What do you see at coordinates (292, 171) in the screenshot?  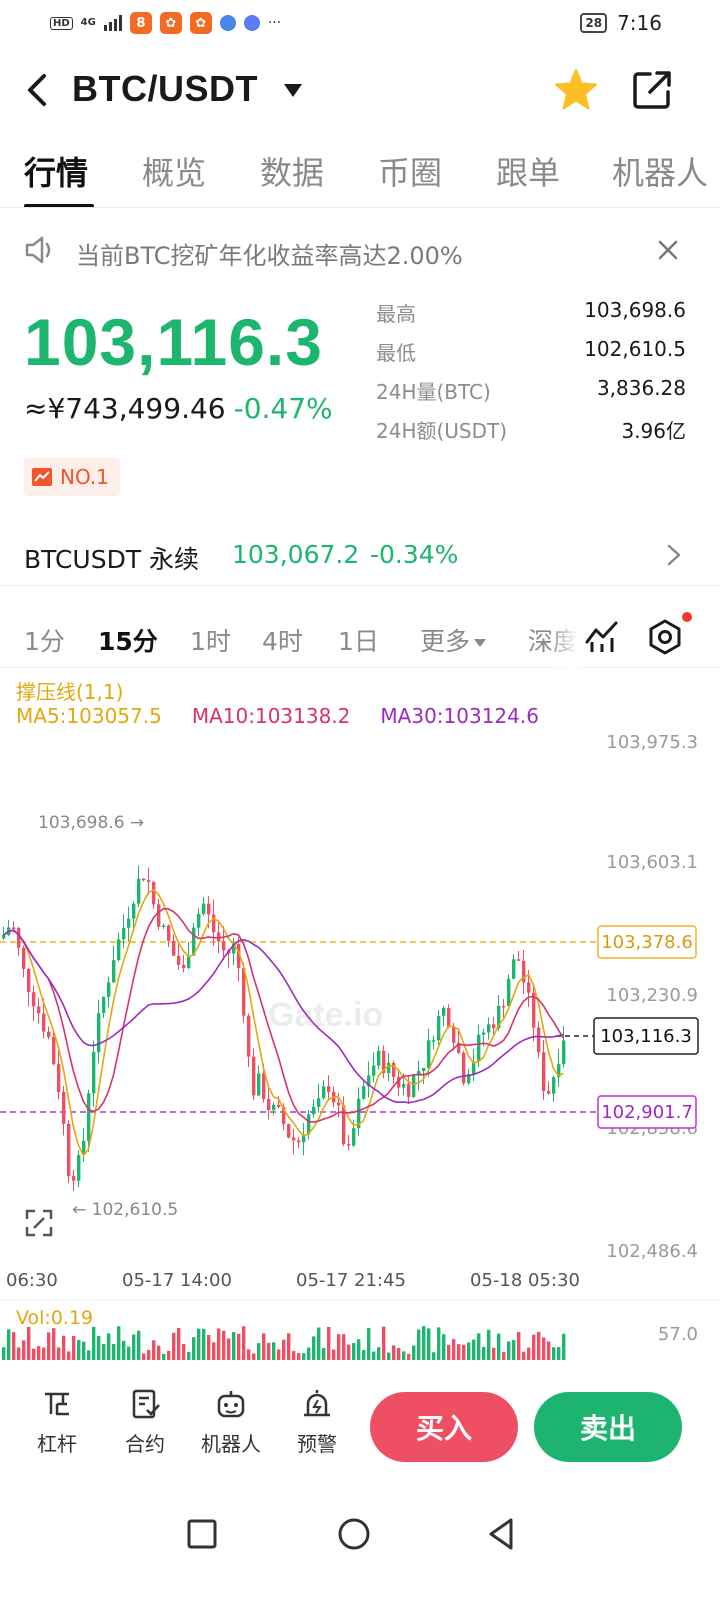 I see `tab-data: 数据` at bounding box center [292, 171].